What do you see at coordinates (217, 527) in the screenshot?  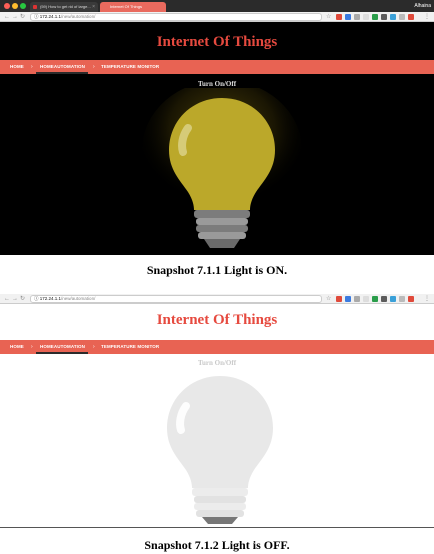 I see `screenshot-bottom-border` at bounding box center [217, 527].